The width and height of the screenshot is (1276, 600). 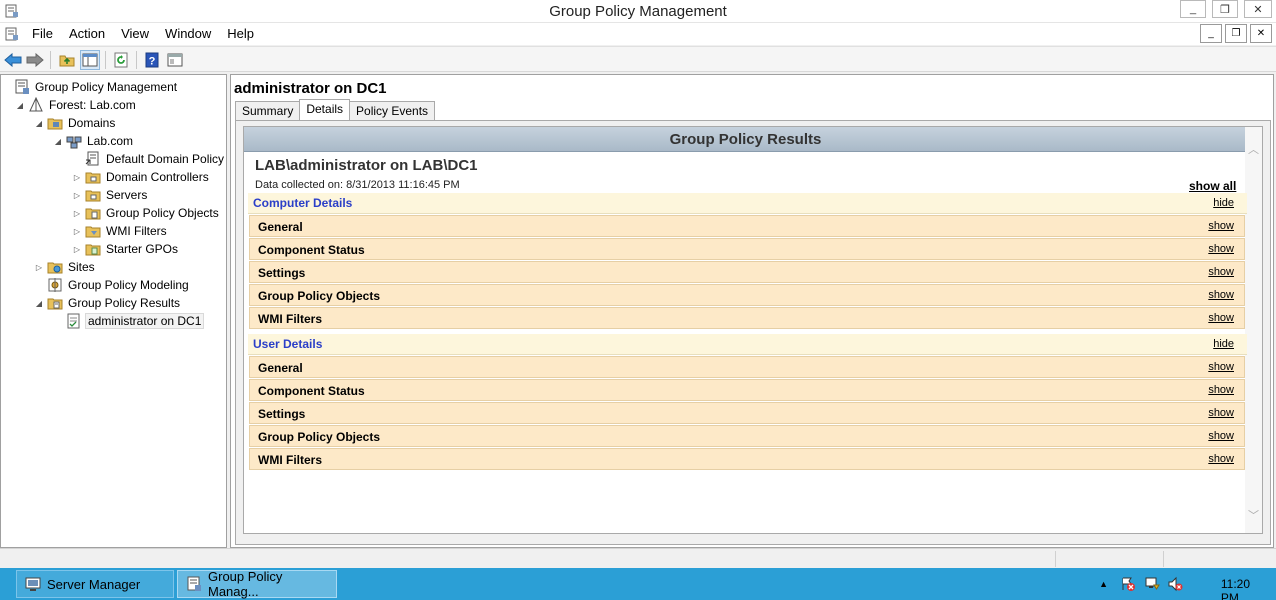 I want to click on mmc-doc-icon, so click(x=12, y=34).